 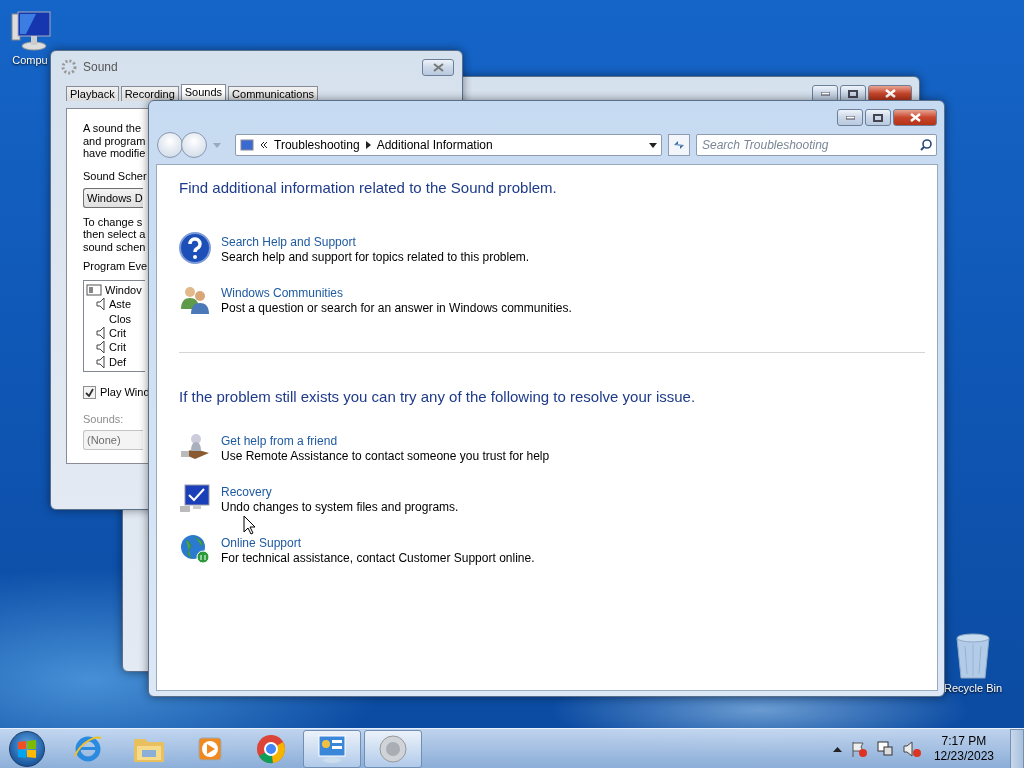 I want to click on media-player-icon, so click(x=210, y=749).